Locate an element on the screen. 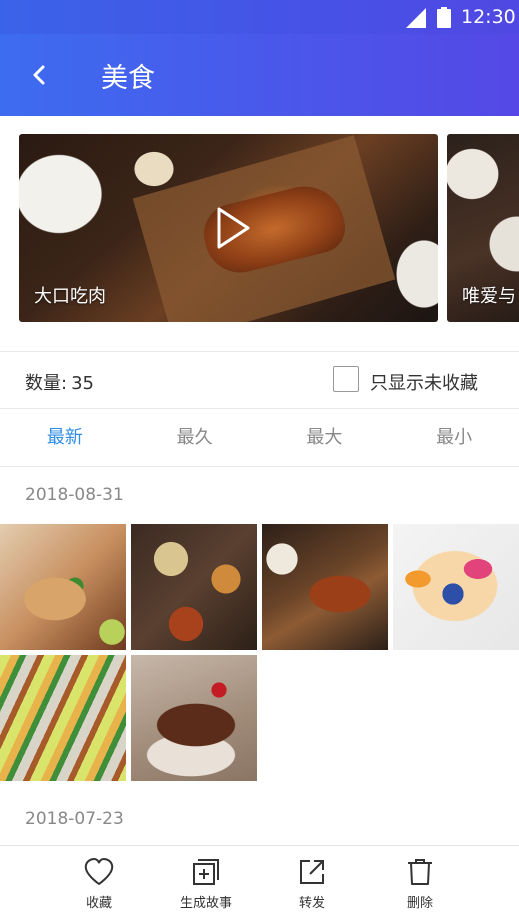  group-date: 2018-08-31 is located at coordinates (74, 495).